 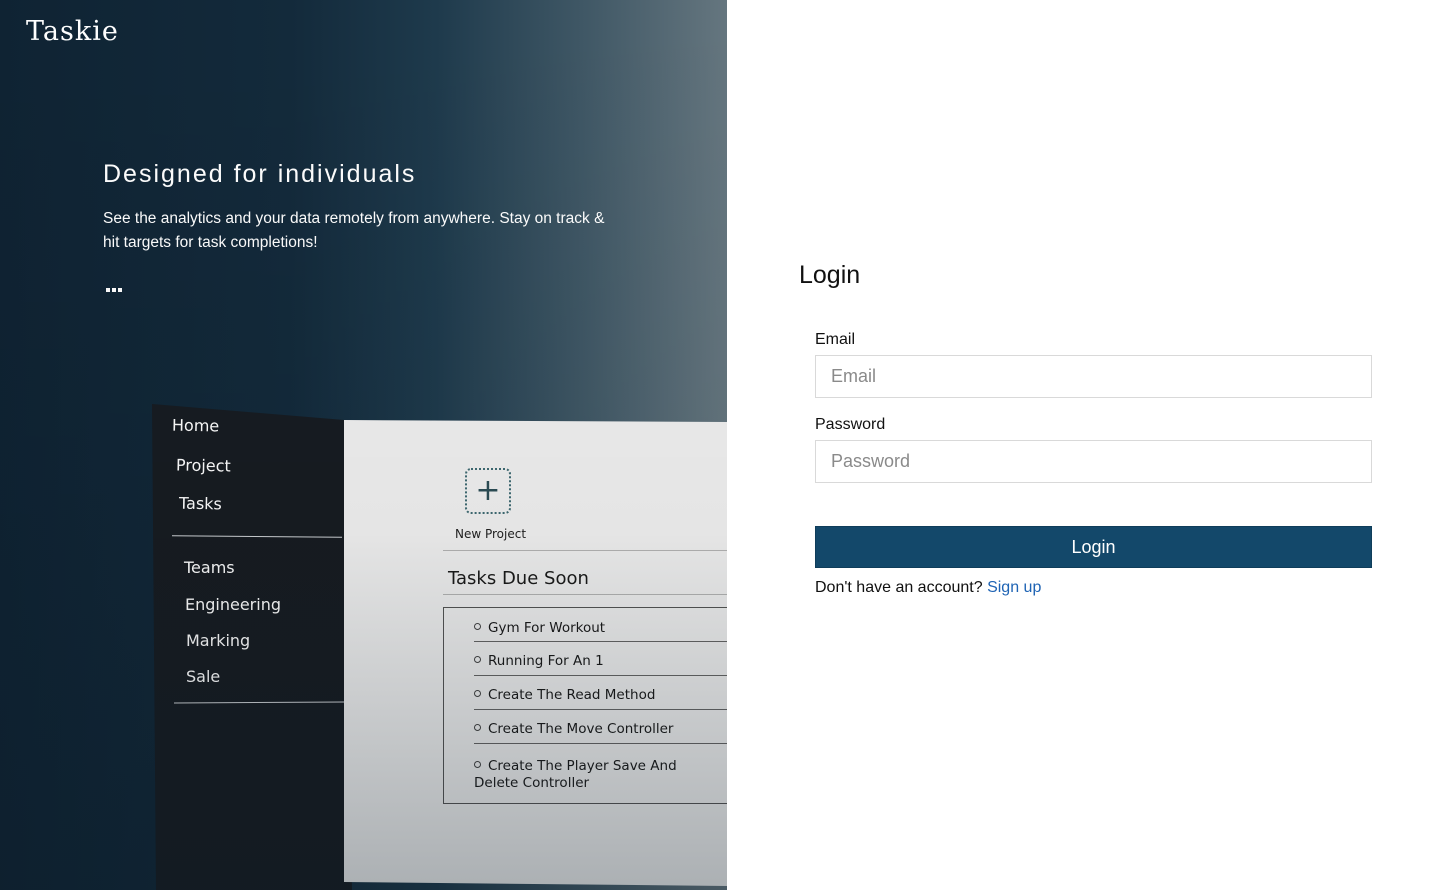 I want to click on preview-nav-teams: Teams, so click(x=209, y=567).